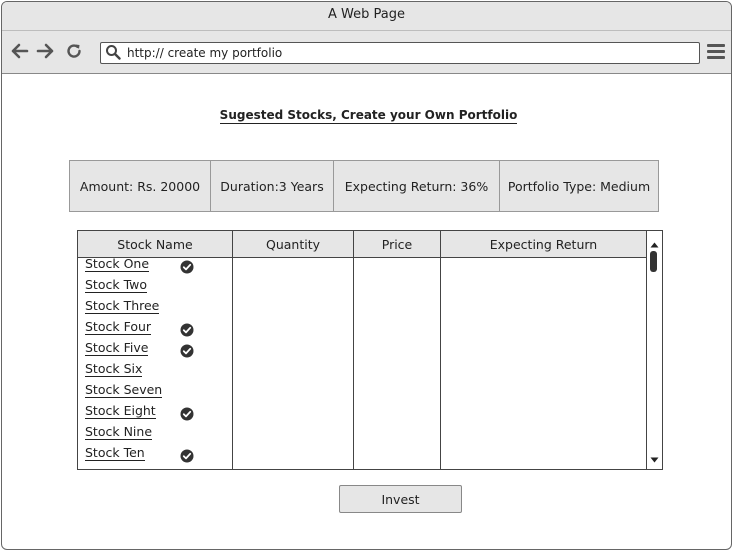  Describe the element at coordinates (653, 261) in the screenshot. I see `scrollbar-thumb` at that location.